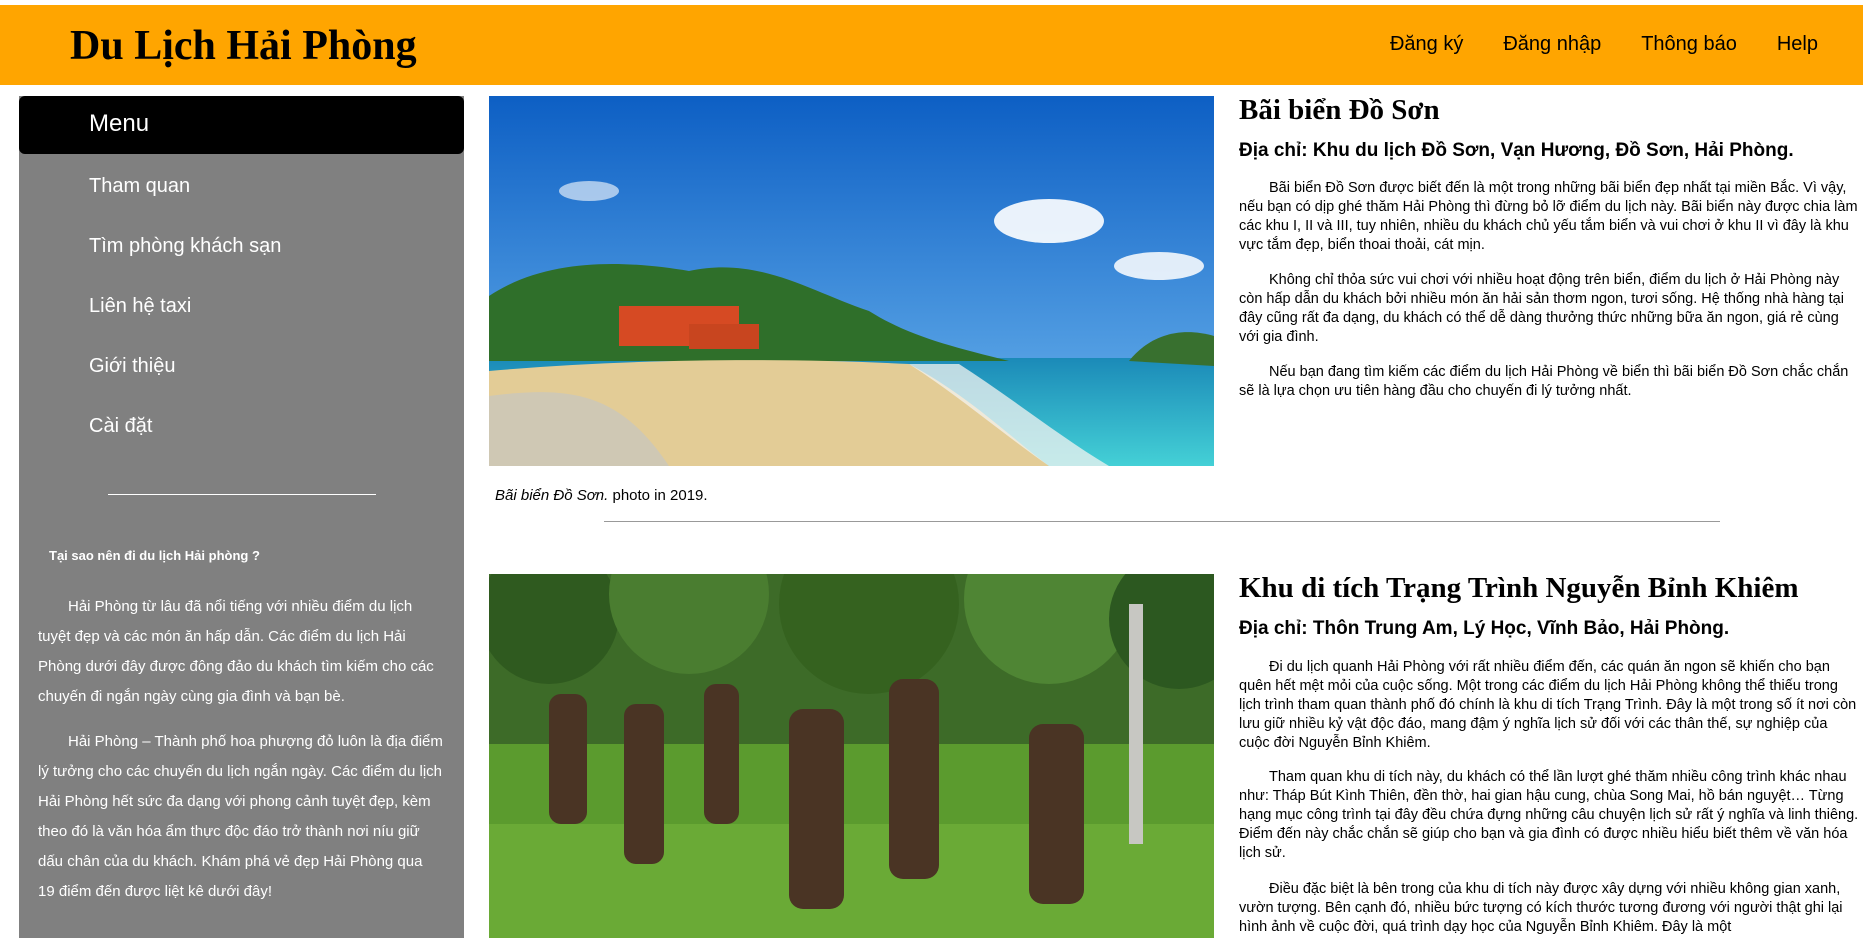 Image resolution: width=1863 pixels, height=938 pixels. Describe the element at coordinates (1426, 44) in the screenshot. I see `nav-register-link: Đăng ký` at that location.